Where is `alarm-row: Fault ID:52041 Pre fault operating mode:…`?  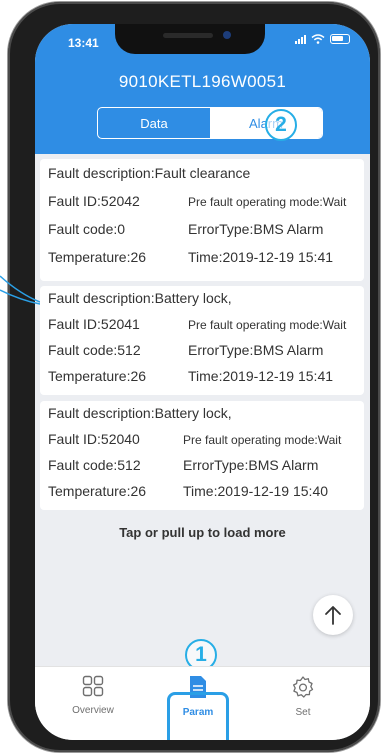 alarm-row: Fault ID:52041 Pre fault operating mode:… is located at coordinates (206, 329).